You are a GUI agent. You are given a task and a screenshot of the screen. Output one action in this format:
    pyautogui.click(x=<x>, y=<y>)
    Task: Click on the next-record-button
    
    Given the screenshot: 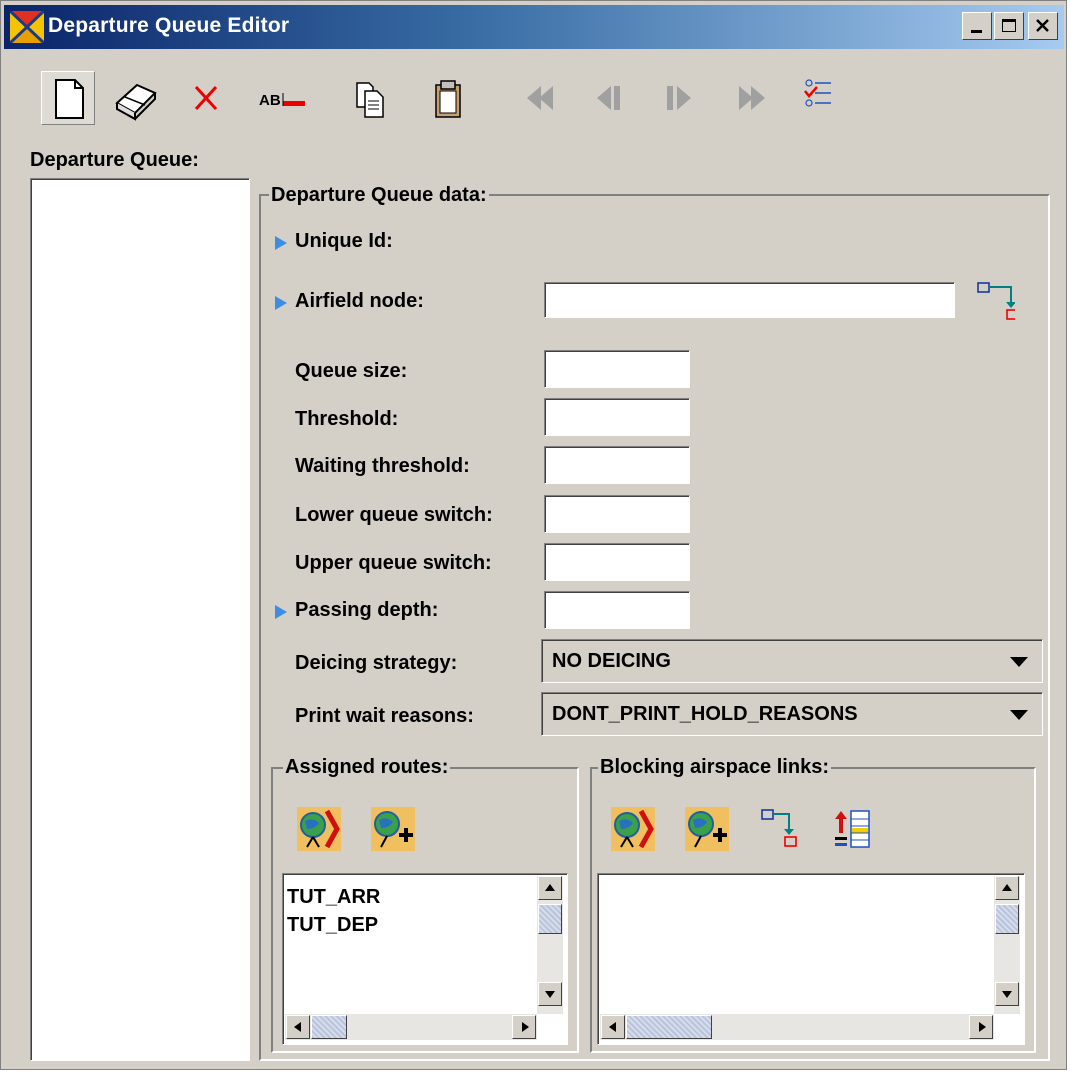 What is the action you would take?
    pyautogui.click(x=680, y=98)
    